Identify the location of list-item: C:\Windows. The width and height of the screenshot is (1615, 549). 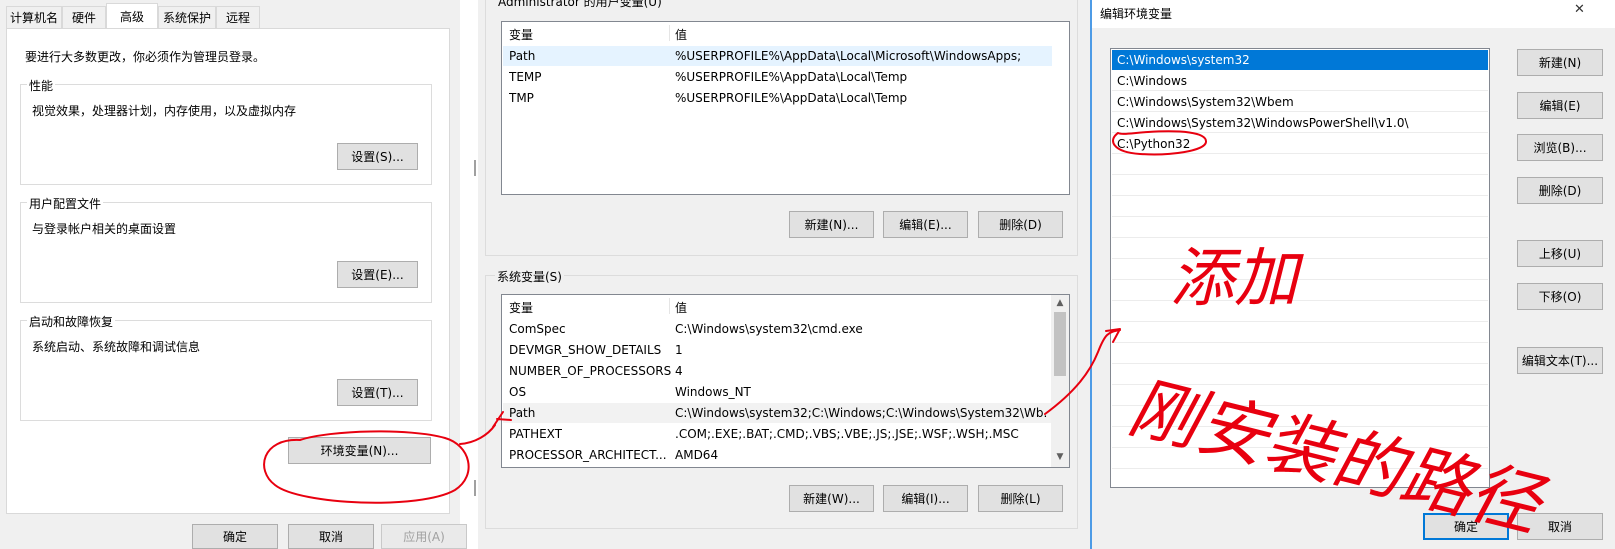
(1300, 81).